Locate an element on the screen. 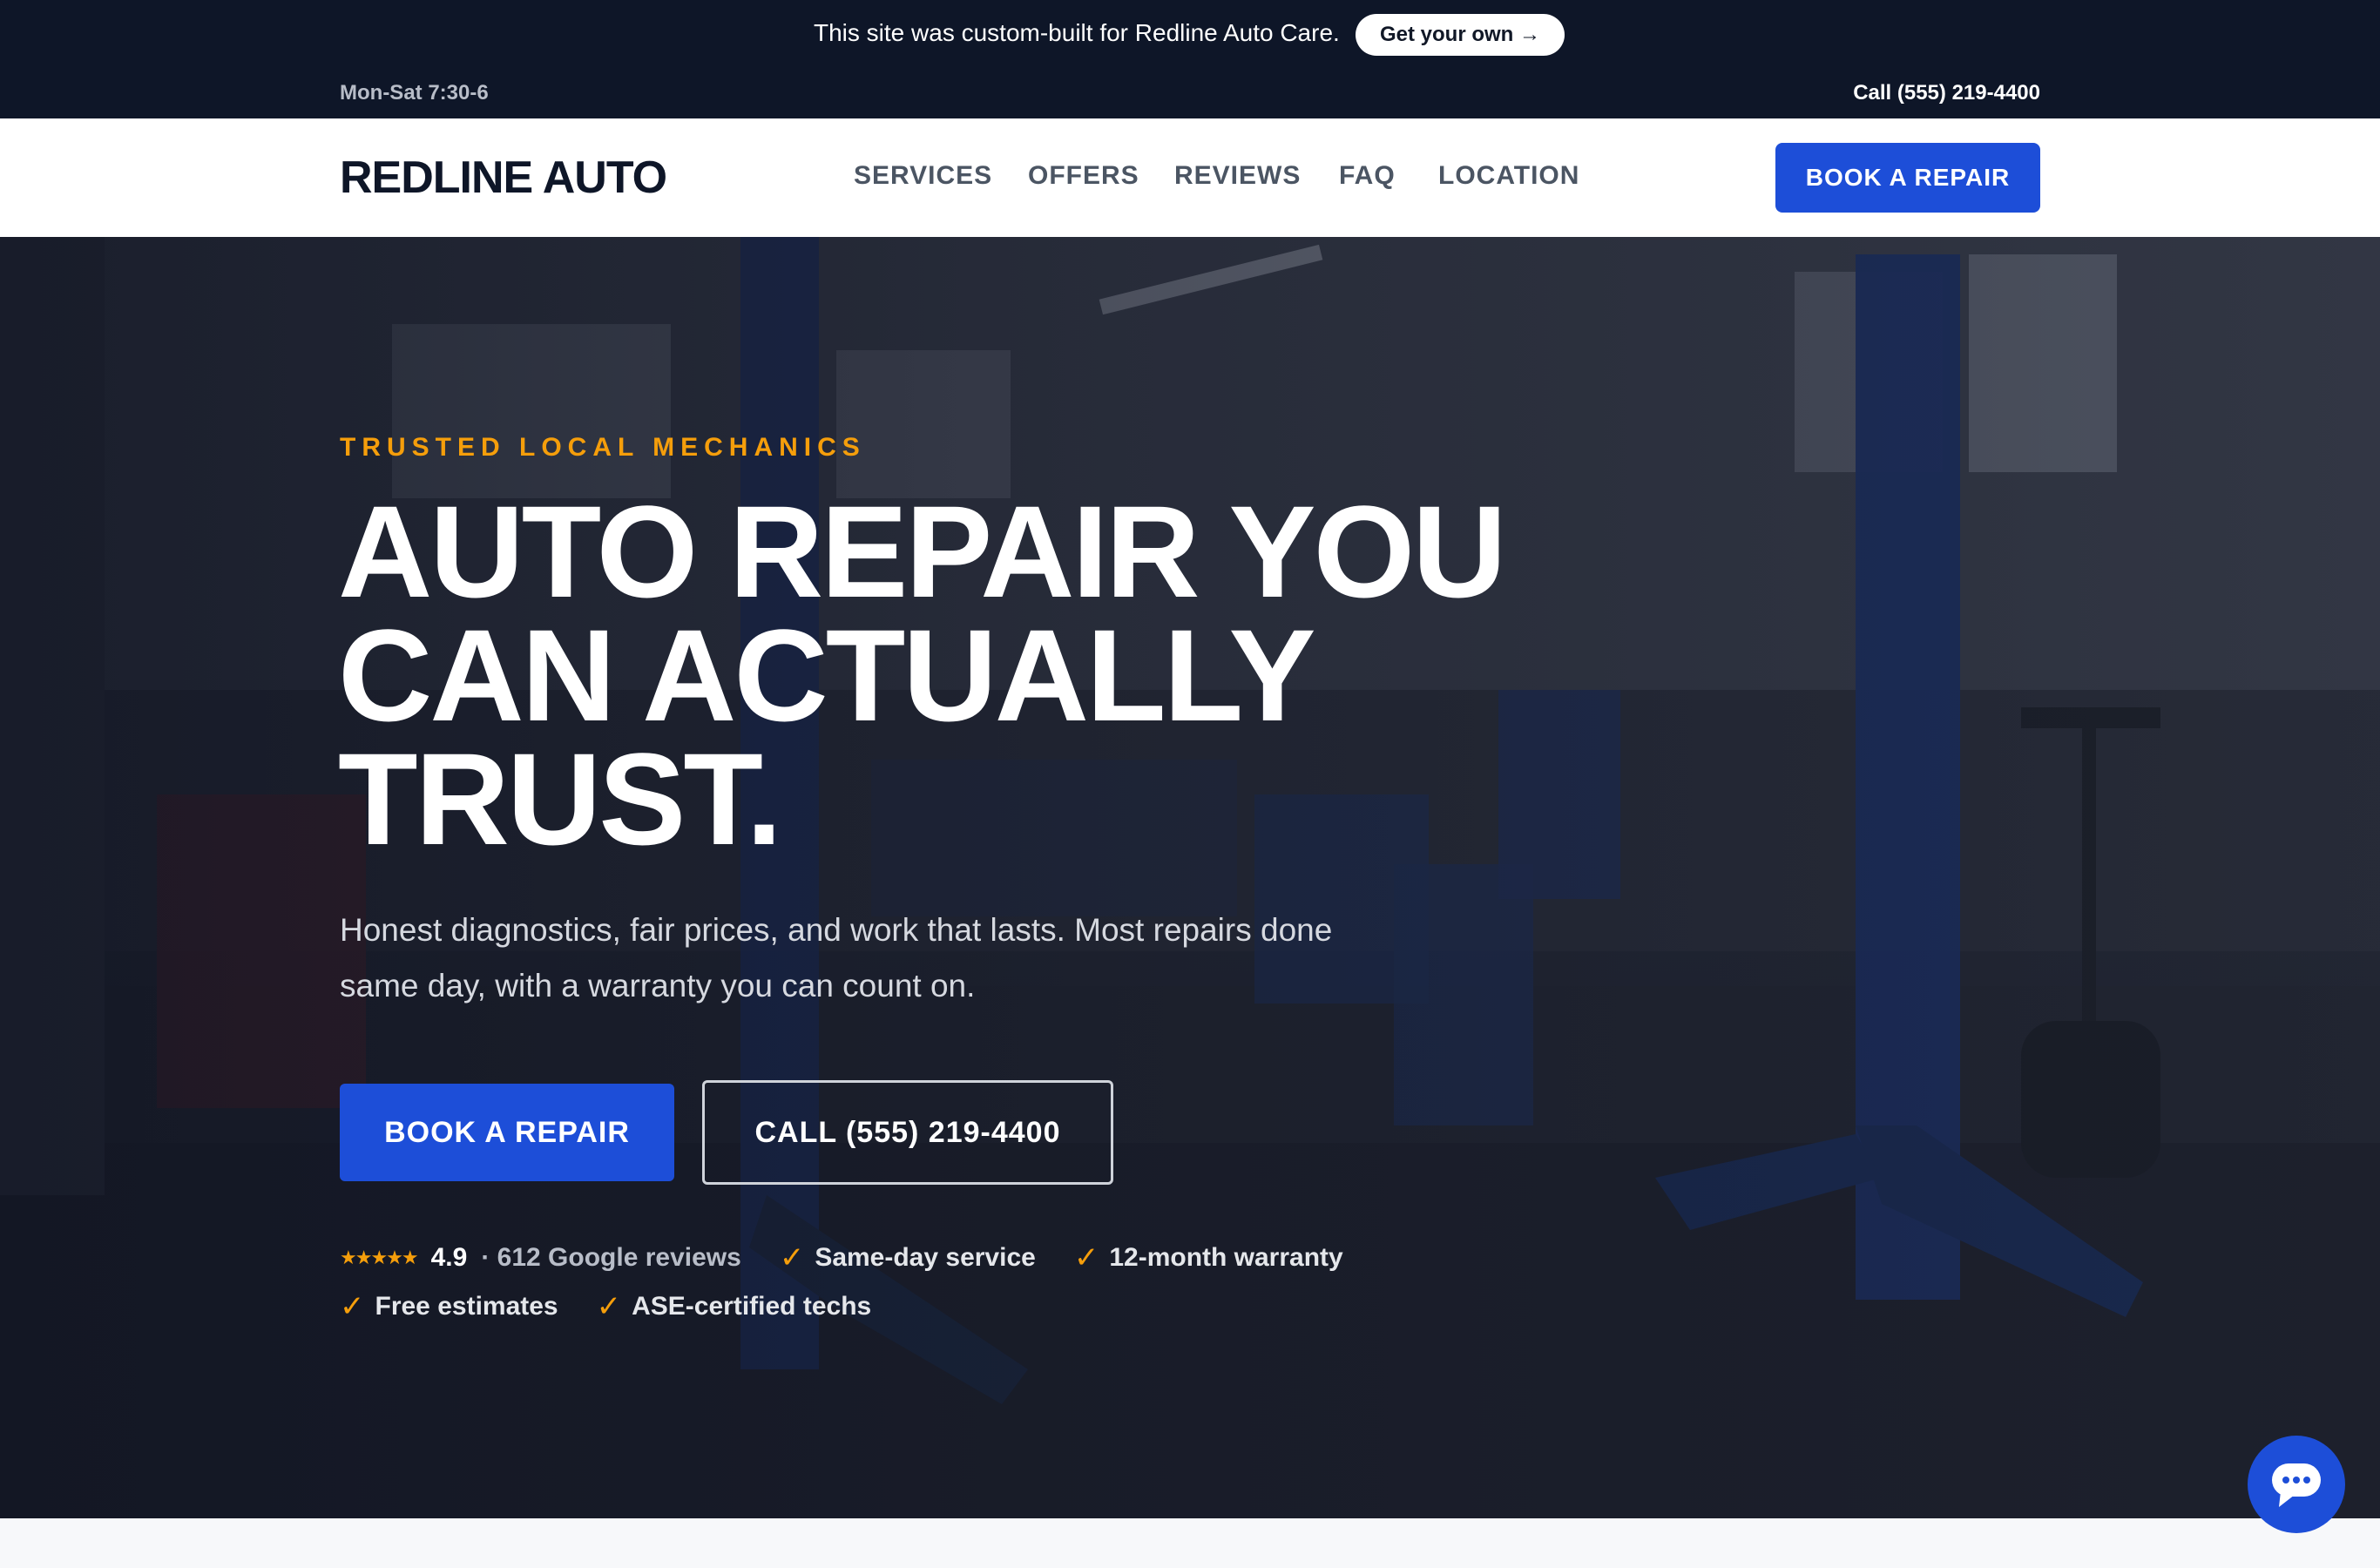 Image resolution: width=2380 pixels, height=1568 pixels. headline-line-3: TRUST. is located at coordinates (560, 799).